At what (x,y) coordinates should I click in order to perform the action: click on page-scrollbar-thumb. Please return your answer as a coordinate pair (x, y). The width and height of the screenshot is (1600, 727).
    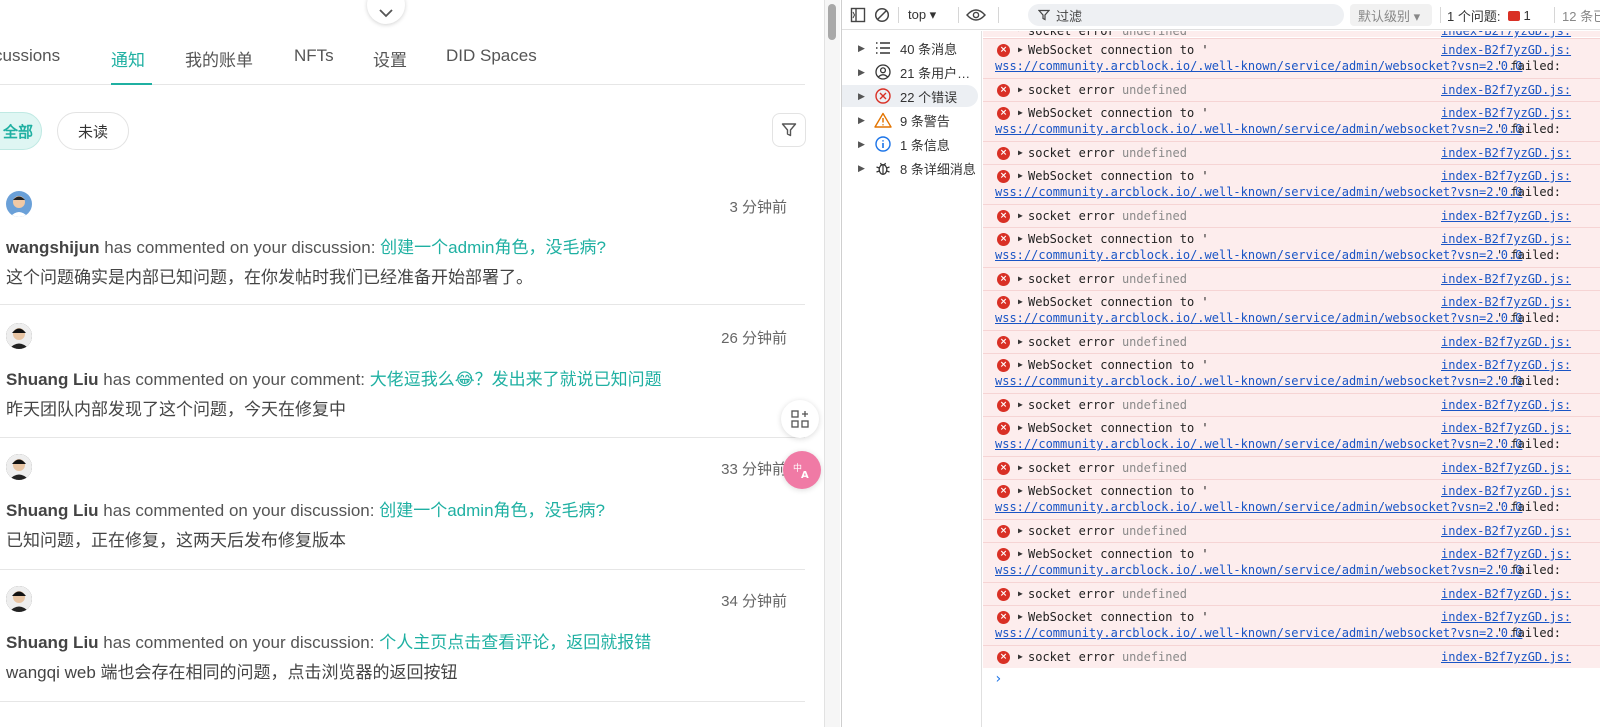
    Looking at the image, I should click on (832, 22).